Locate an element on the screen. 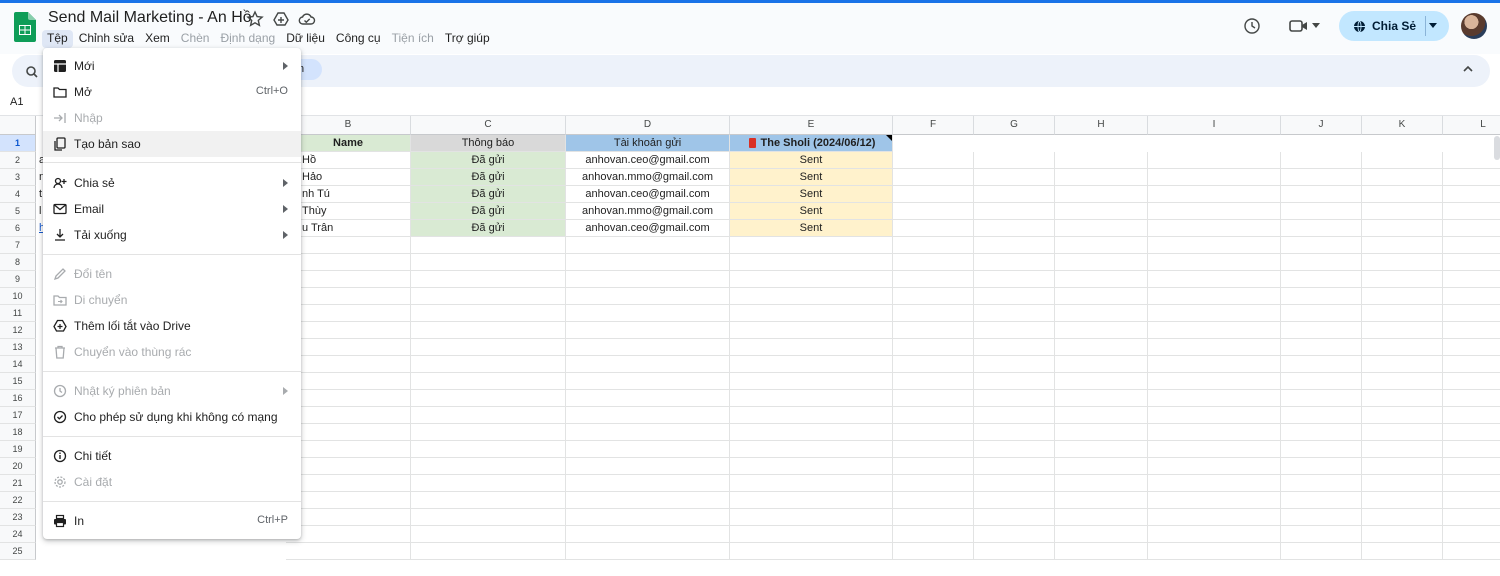  row-header: 15 is located at coordinates (18, 381).